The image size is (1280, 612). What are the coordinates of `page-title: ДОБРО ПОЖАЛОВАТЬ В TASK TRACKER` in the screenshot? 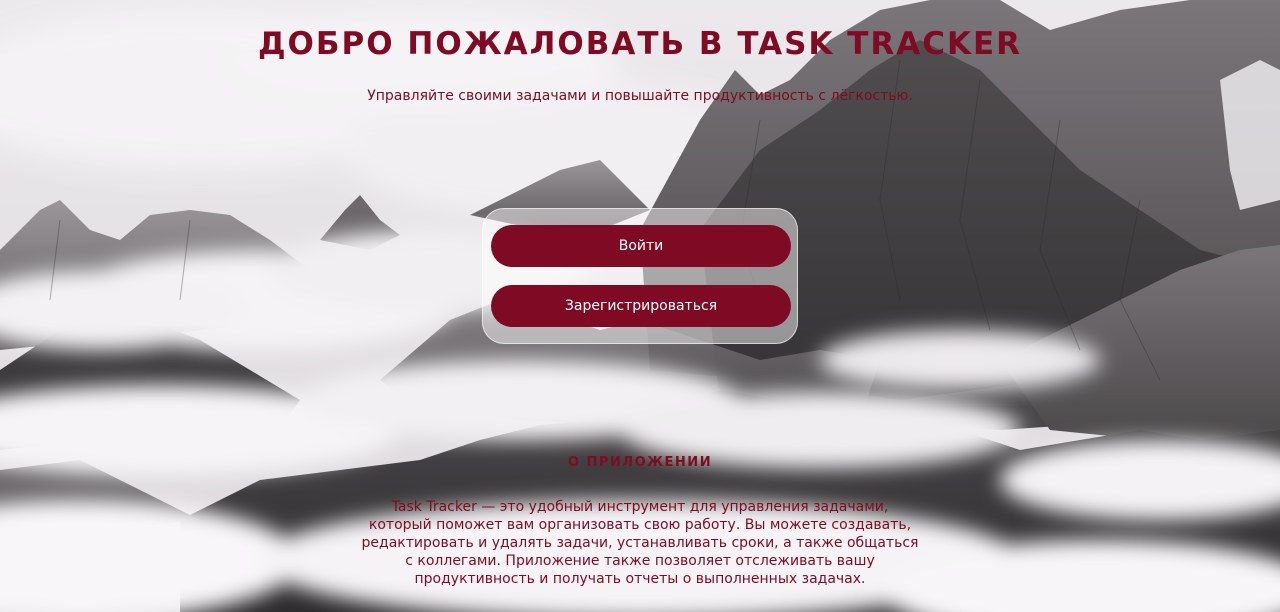 It's located at (640, 44).